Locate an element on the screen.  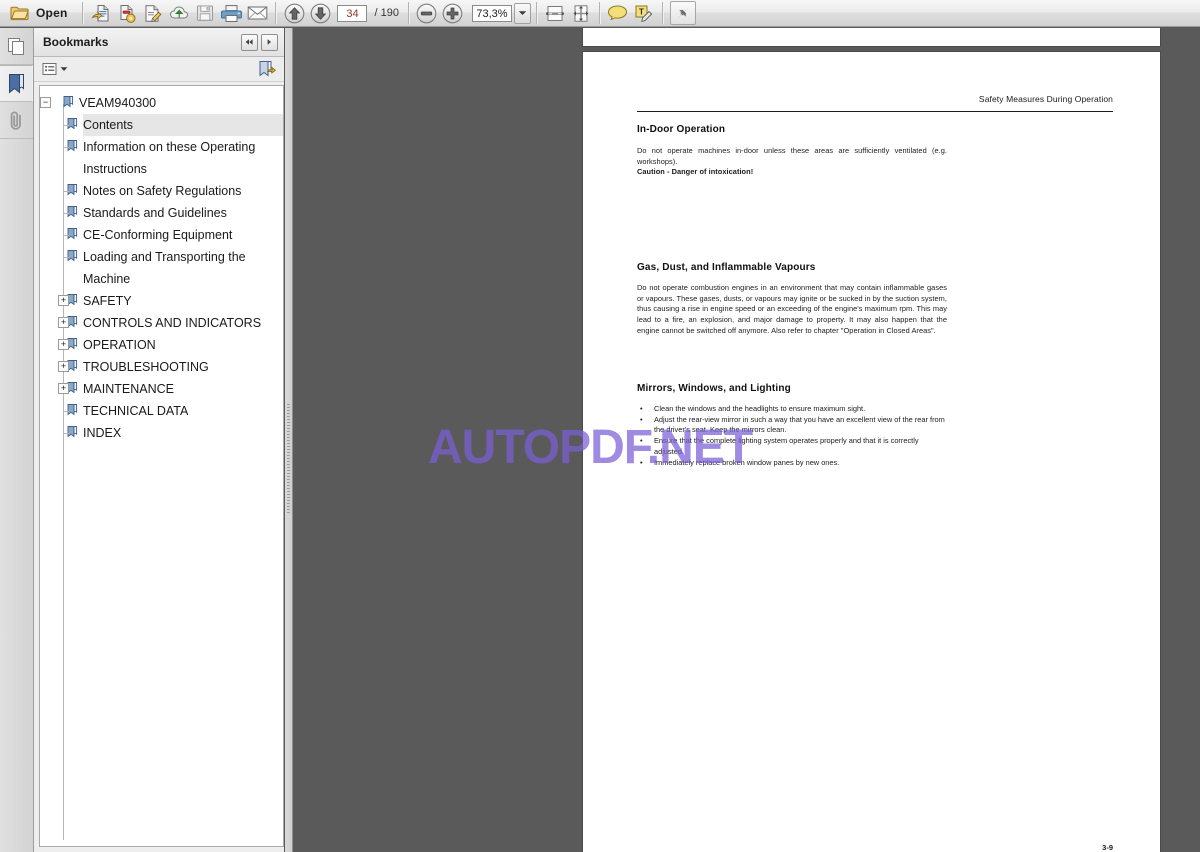
sidebar-tab-pages is located at coordinates (16, 46).